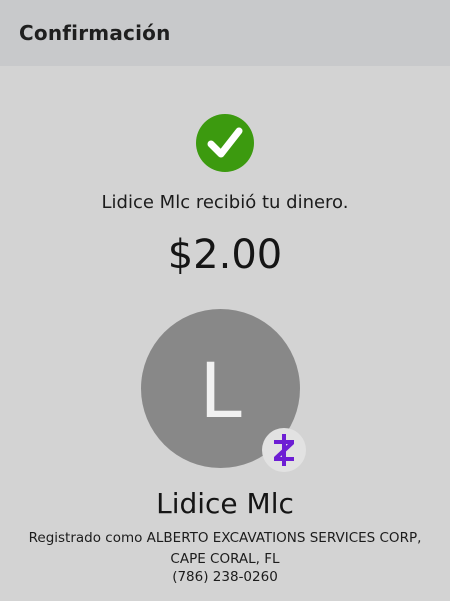 This screenshot has width=450, height=601. Describe the element at coordinates (284, 450) in the screenshot. I see `zelle-logo-icon` at that location.